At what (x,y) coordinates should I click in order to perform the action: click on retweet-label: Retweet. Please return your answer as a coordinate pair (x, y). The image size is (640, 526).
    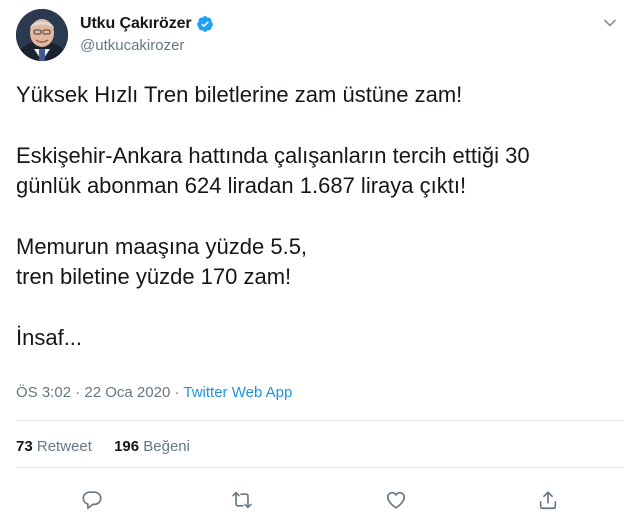
    Looking at the image, I should click on (64, 446).